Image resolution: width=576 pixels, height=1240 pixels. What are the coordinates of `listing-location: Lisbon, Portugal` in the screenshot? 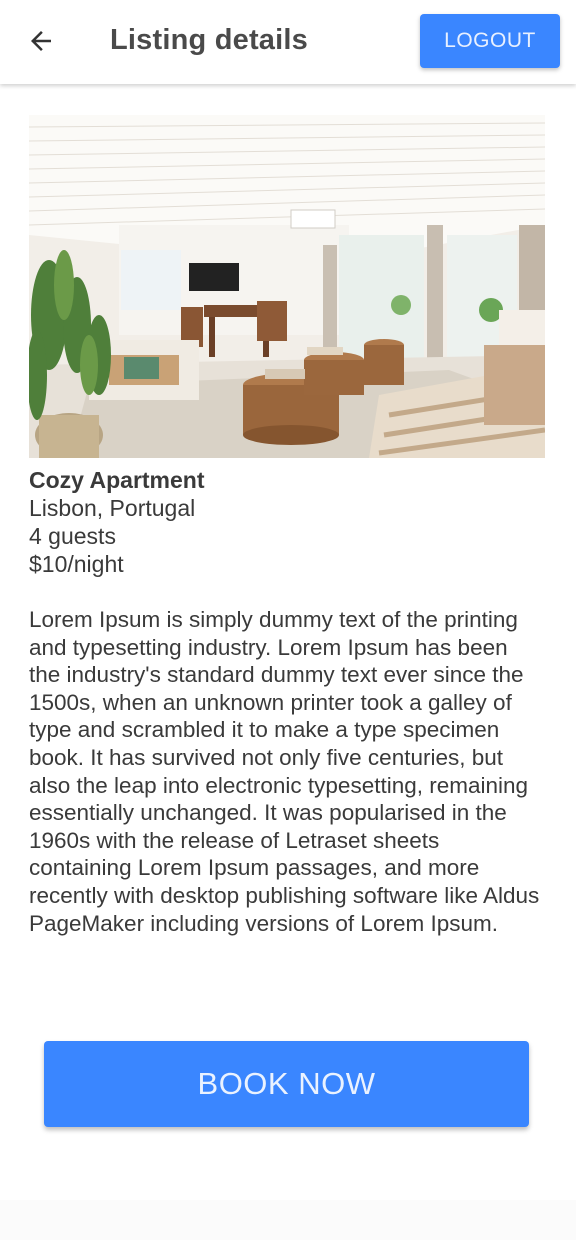 It's located at (112, 508).